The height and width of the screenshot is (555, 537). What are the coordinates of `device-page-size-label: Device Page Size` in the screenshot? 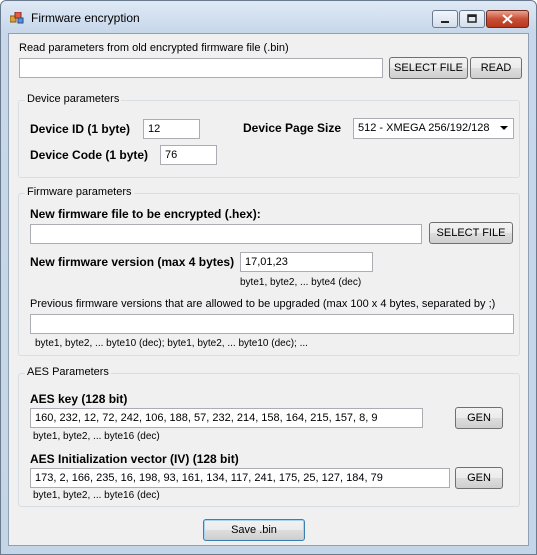 It's located at (292, 128).